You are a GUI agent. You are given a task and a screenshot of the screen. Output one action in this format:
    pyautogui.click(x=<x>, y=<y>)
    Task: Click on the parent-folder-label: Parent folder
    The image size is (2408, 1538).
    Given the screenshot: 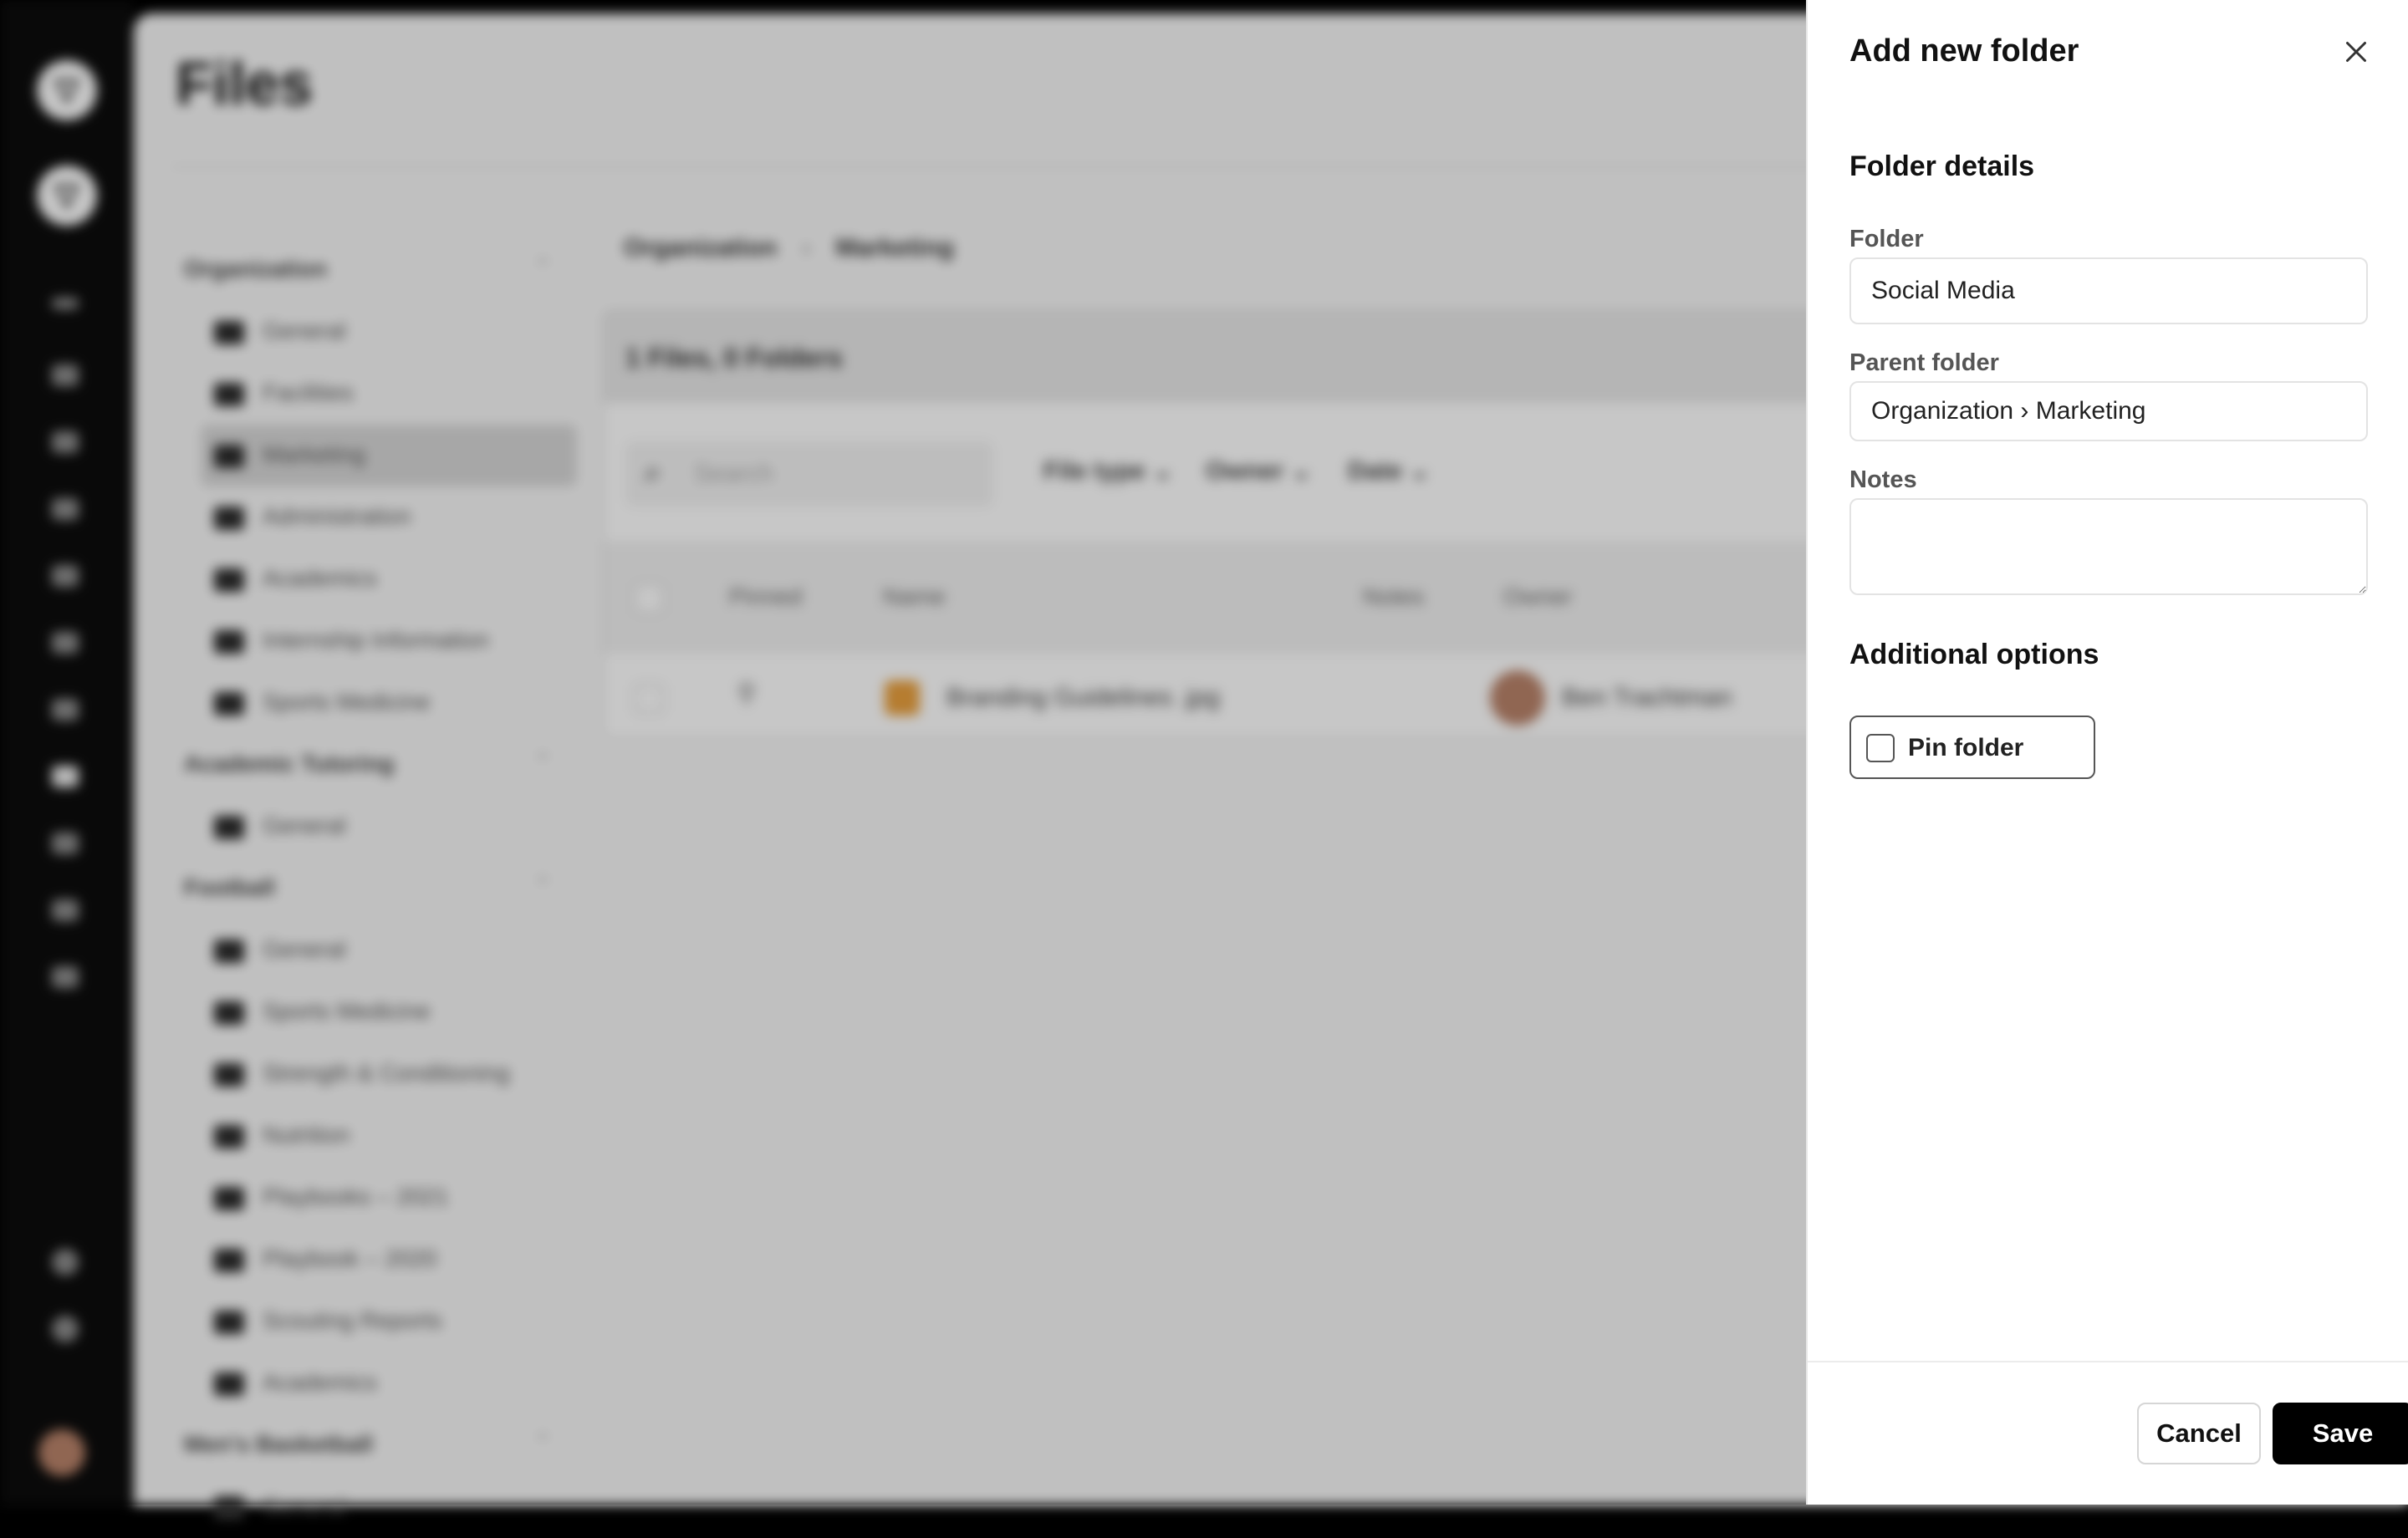 What is the action you would take?
    pyautogui.click(x=1924, y=363)
    